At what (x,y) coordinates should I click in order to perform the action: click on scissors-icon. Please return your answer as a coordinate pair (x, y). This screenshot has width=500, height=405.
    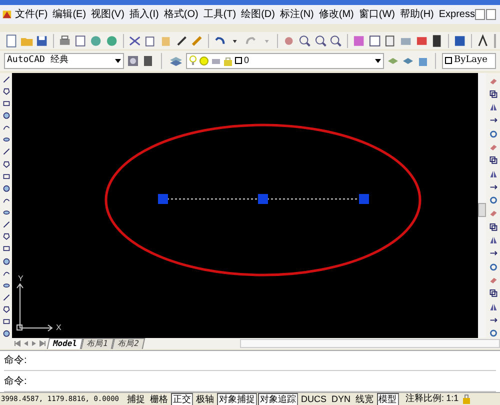
    Looking at the image, I should click on (135, 41).